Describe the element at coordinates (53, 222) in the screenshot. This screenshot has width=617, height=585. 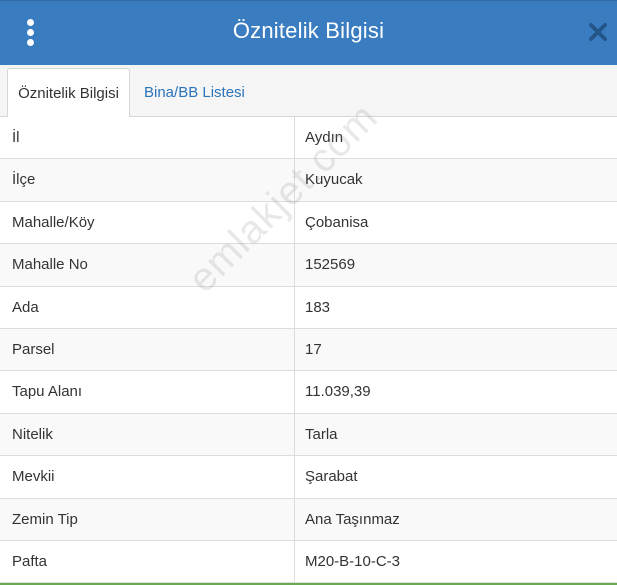
I see `attribute-key: Mahalle/Köy` at that location.